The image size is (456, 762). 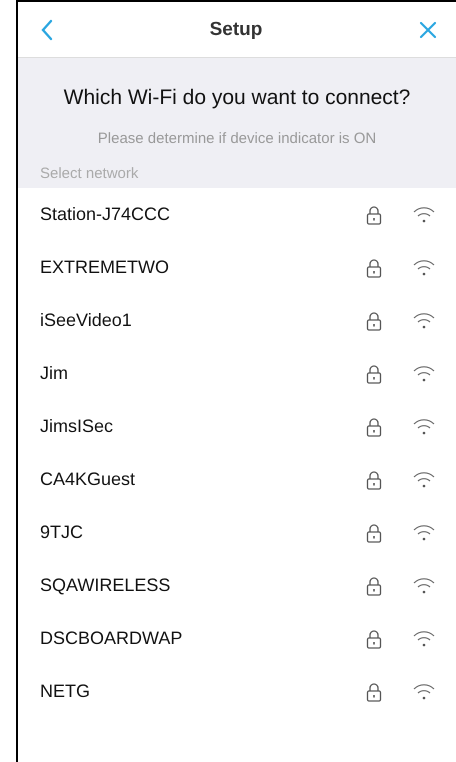 I want to click on network-item: NETG, so click(x=237, y=691).